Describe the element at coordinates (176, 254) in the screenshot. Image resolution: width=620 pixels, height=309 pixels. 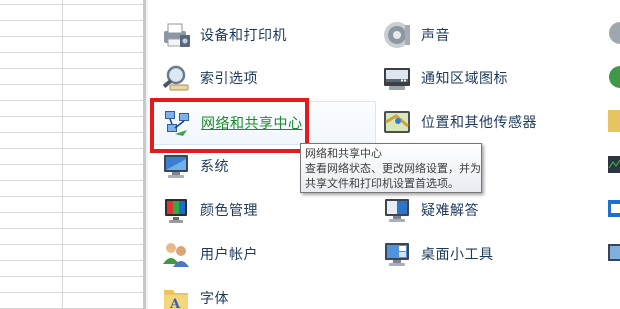
I see `users-icon` at that location.